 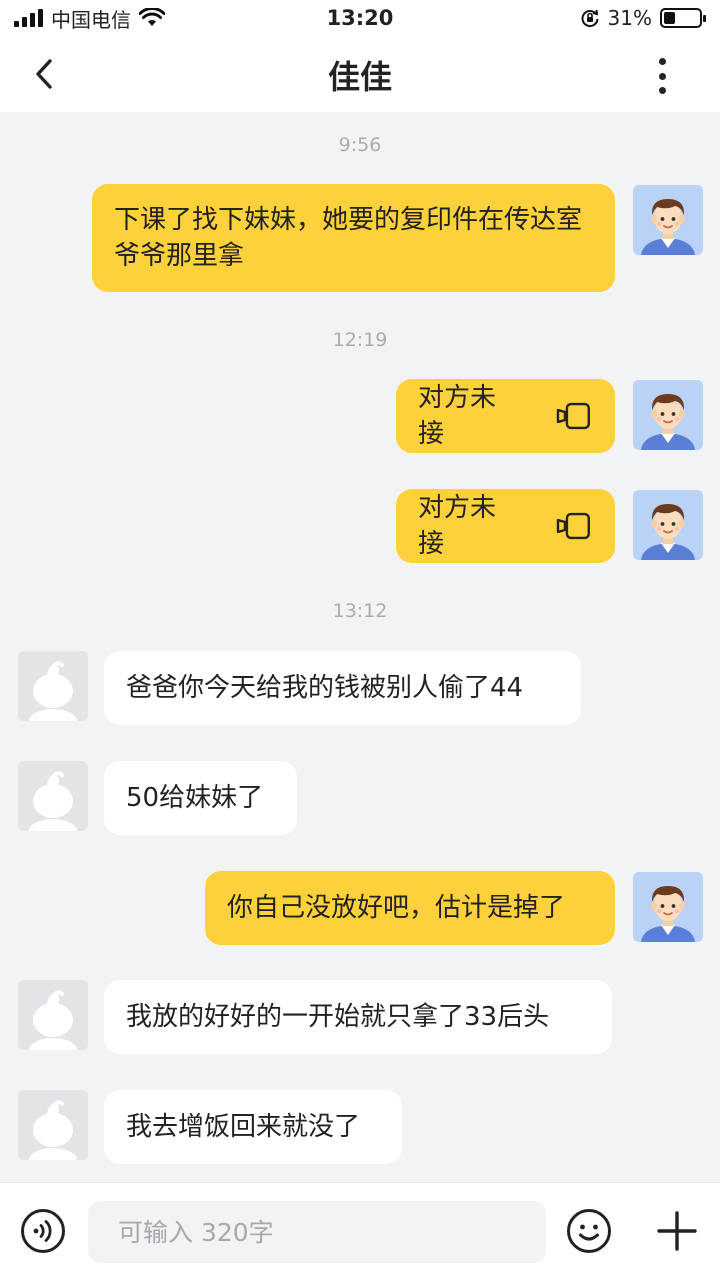 What do you see at coordinates (195, 798) in the screenshot?
I see `message-text: 50给妹妹了` at bounding box center [195, 798].